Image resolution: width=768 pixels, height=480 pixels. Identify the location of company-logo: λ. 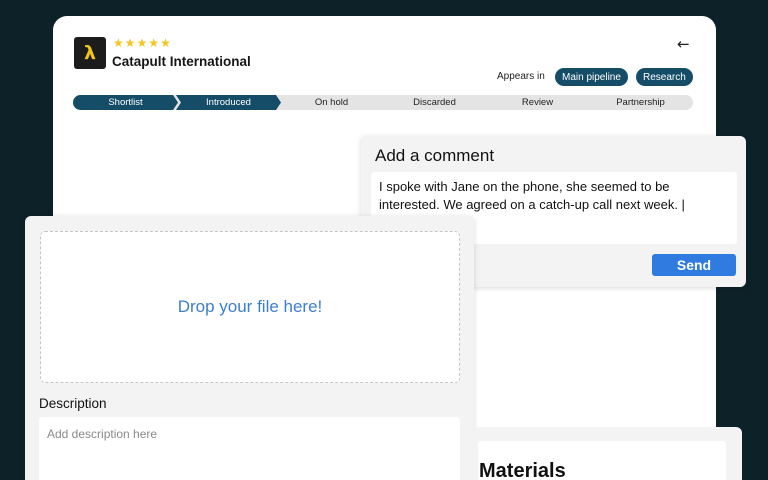
(90, 53).